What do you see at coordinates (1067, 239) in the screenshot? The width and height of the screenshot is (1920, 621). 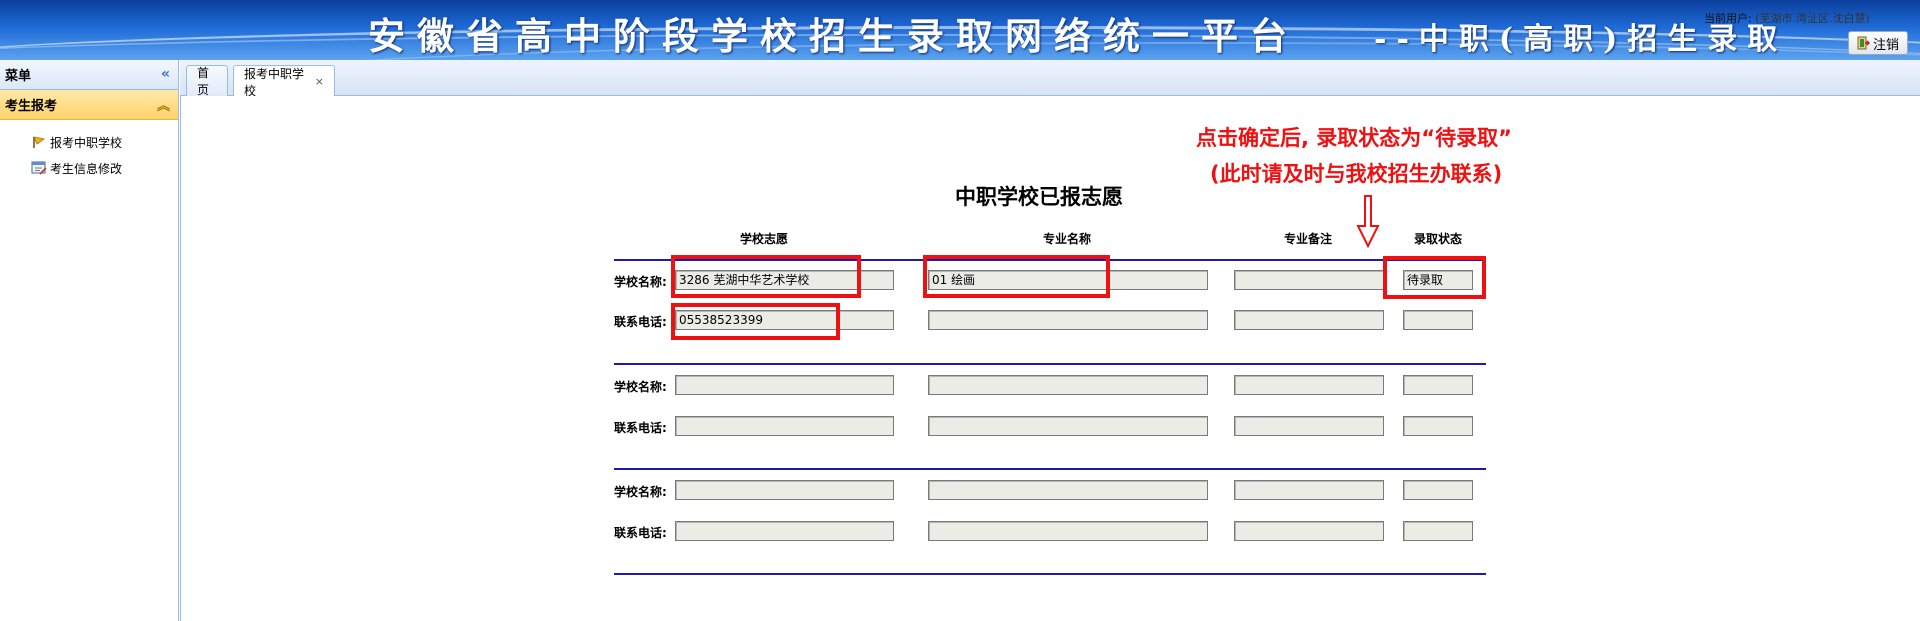 I see `column-header-major: 专业名称` at bounding box center [1067, 239].